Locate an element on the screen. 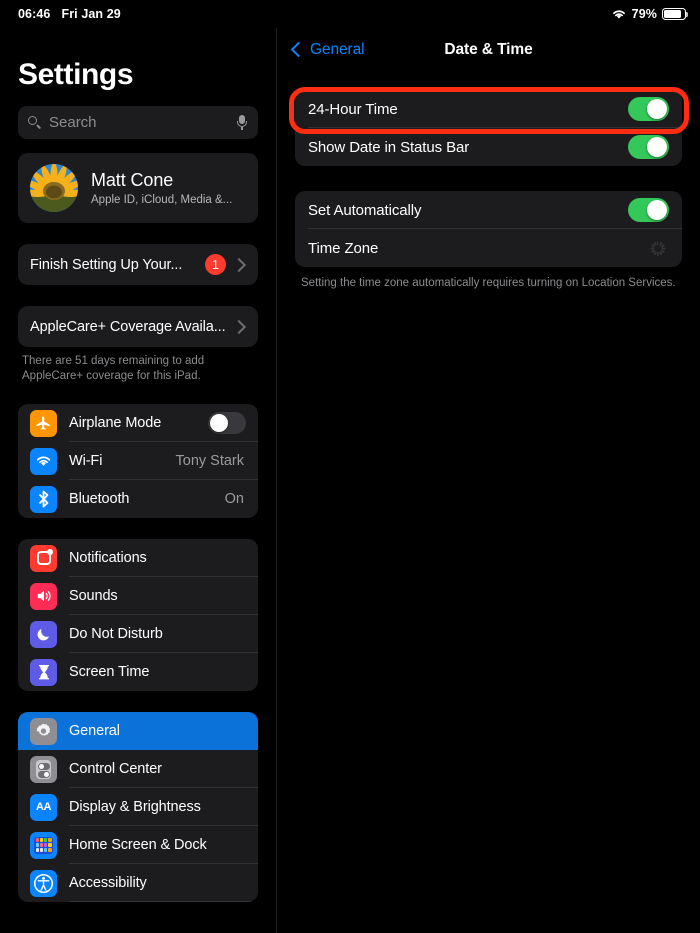 The height and width of the screenshot is (933, 700). microphone-icon is located at coordinates (242, 122).